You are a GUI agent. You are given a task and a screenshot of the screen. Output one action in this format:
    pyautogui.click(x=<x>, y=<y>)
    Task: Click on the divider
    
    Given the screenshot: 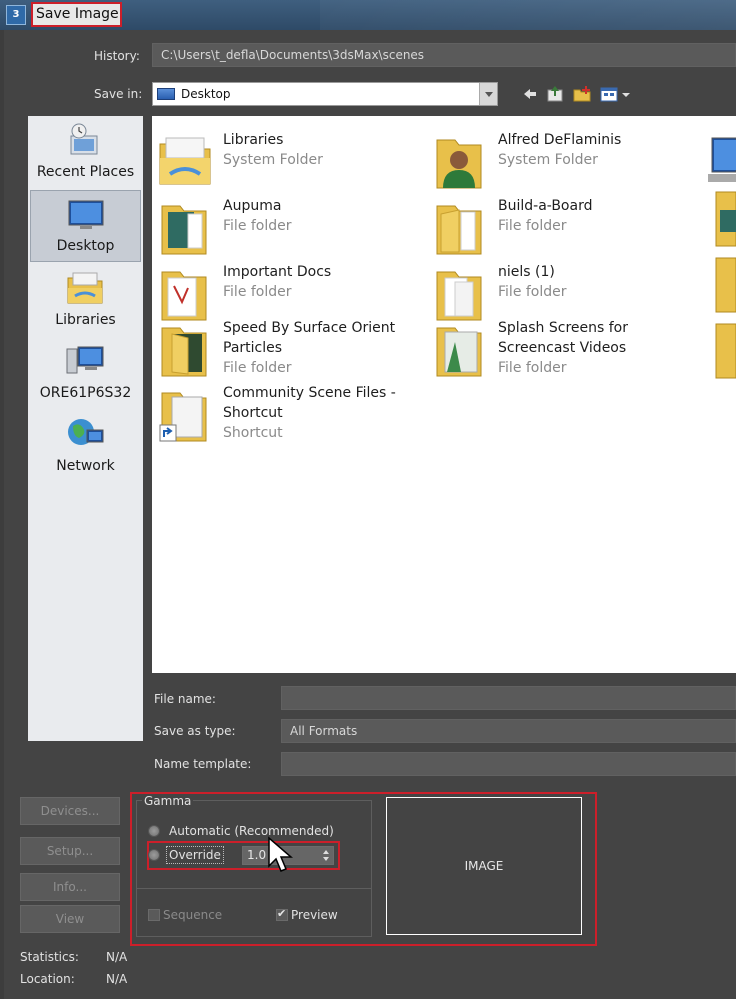 What is the action you would take?
    pyautogui.click(x=254, y=888)
    